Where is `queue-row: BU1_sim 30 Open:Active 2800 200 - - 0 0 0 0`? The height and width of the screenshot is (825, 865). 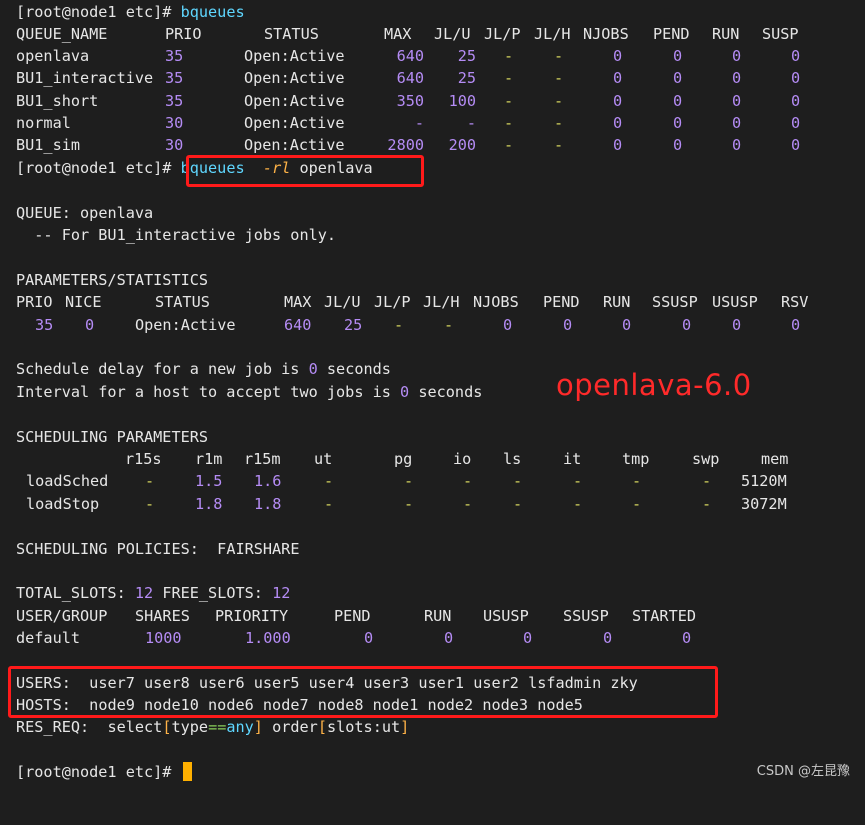 queue-row: BU1_sim 30 Open:Active 2800 200 - - 0 0 0 0 is located at coordinates (436, 145).